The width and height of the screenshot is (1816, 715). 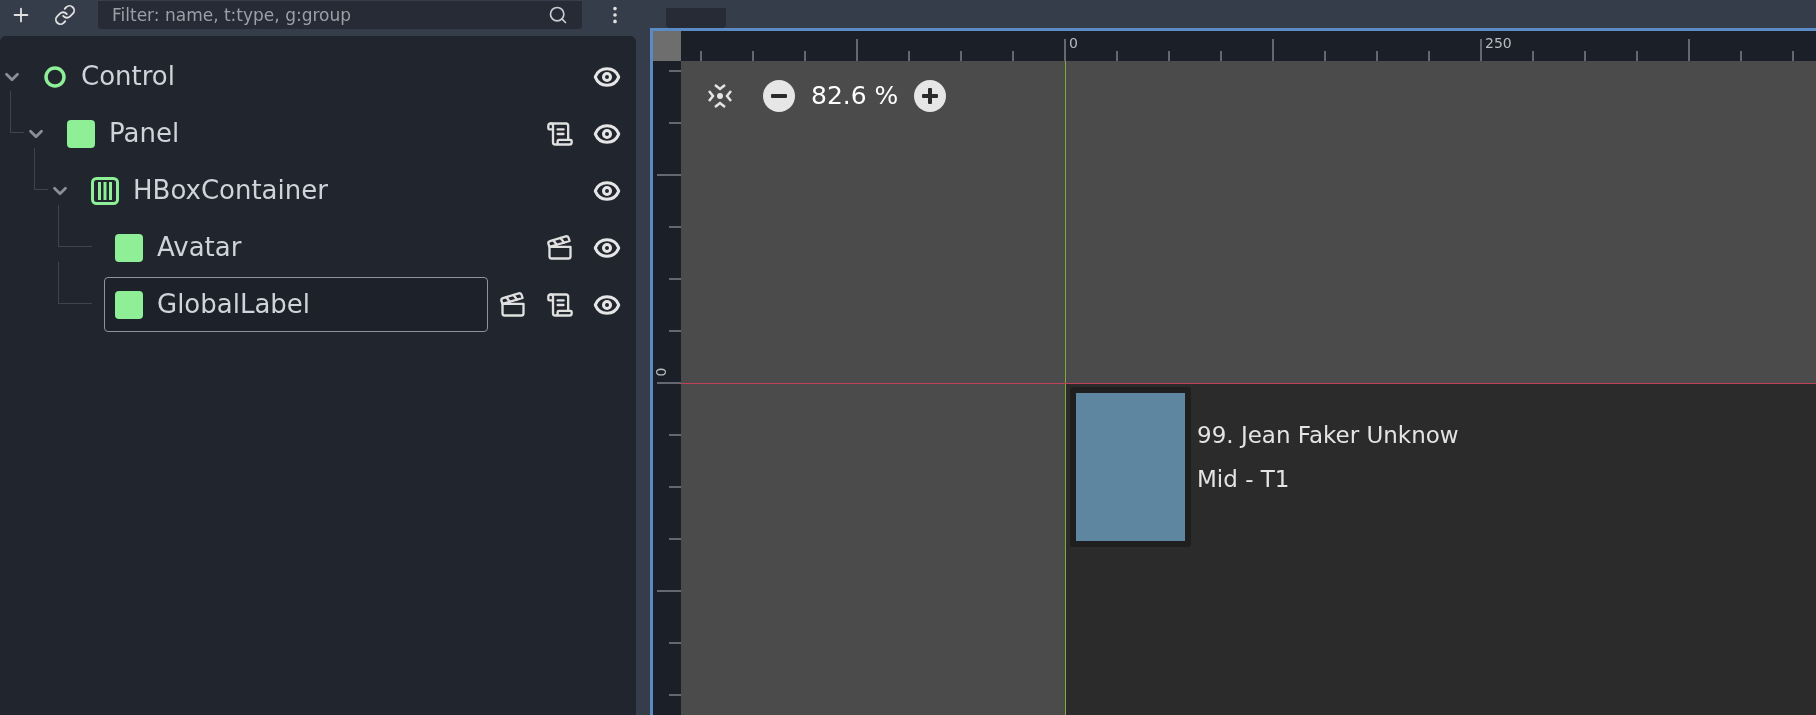 I want to click on search-icon, so click(x=558, y=15).